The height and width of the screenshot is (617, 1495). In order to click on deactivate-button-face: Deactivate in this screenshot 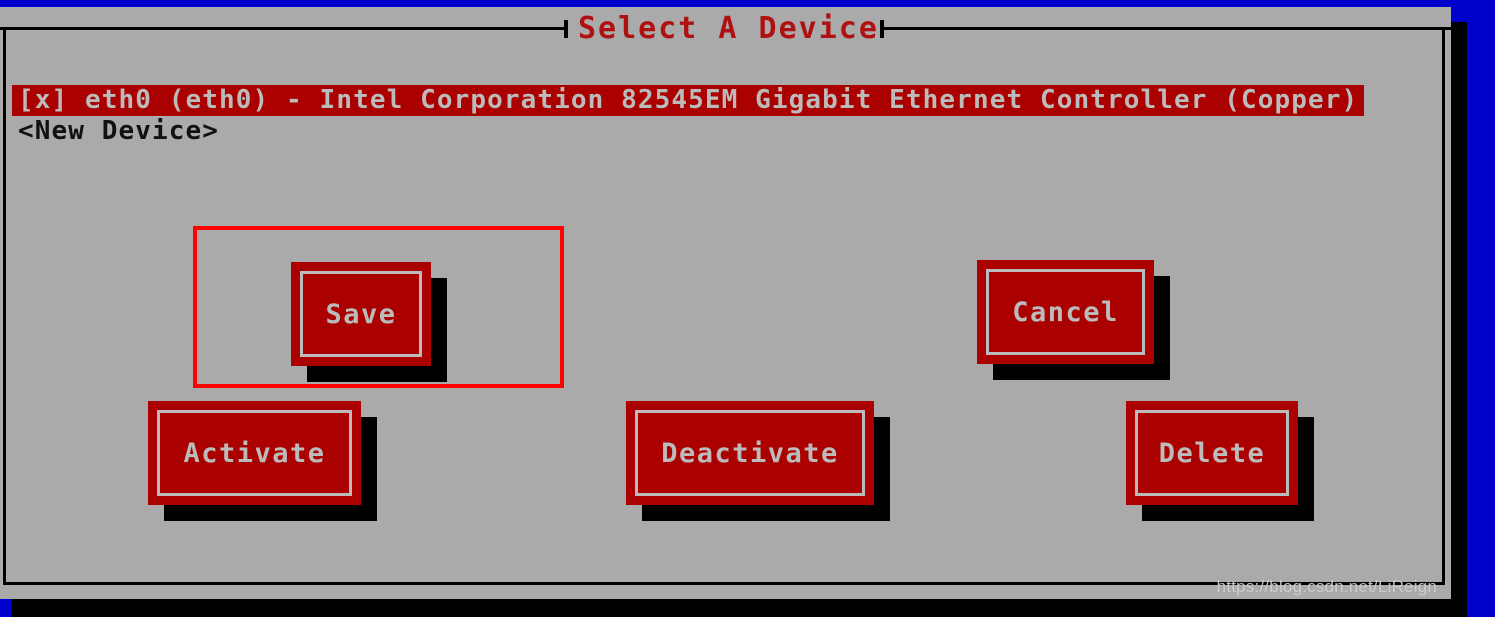, I will do `click(750, 453)`.